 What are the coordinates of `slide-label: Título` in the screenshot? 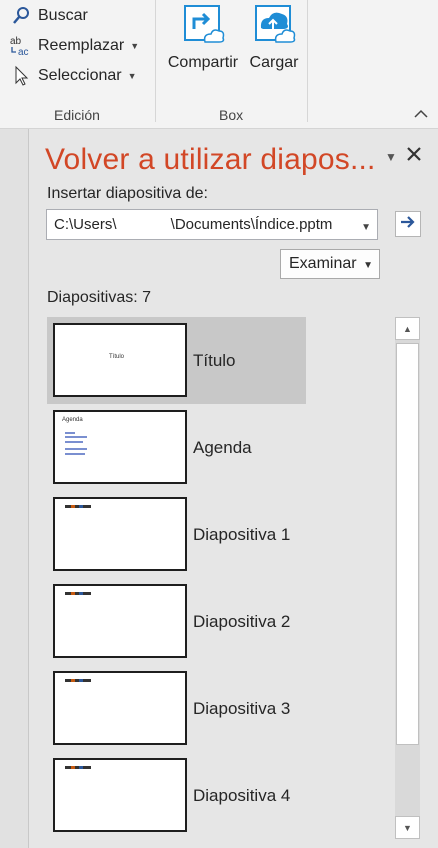 It's located at (214, 360).